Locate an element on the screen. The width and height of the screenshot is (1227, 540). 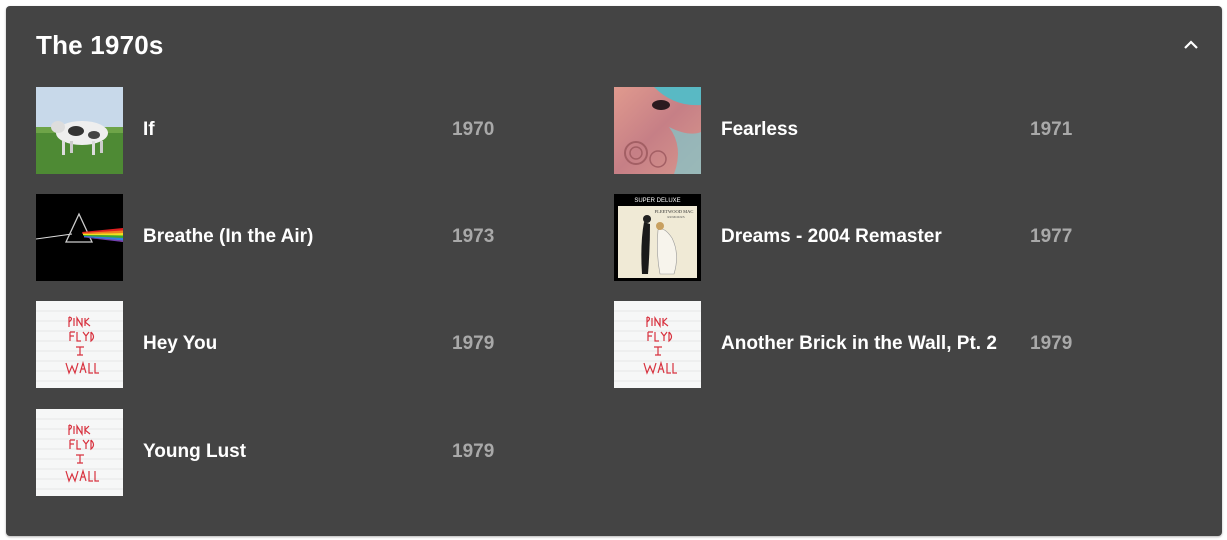
track-item: Another Brick in the Wall, Pt. 2 1979 is located at coordinates (884, 344).